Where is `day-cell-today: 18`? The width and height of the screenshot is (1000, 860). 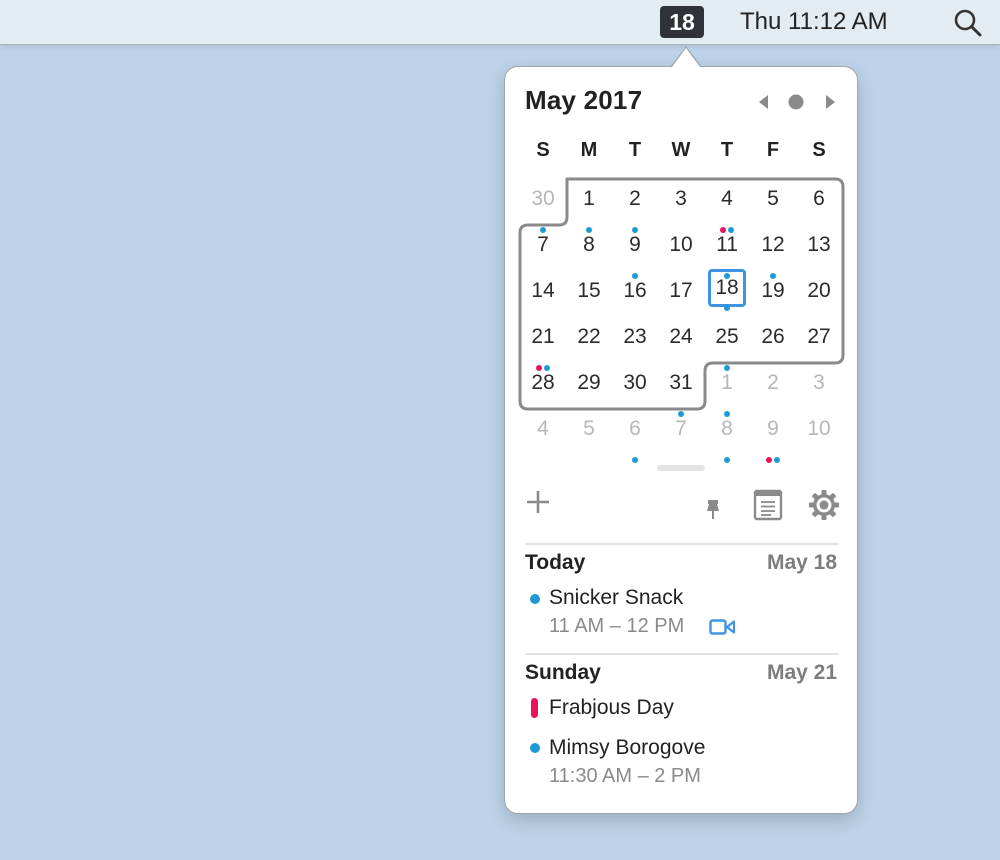
day-cell-today: 18 is located at coordinates (727, 290).